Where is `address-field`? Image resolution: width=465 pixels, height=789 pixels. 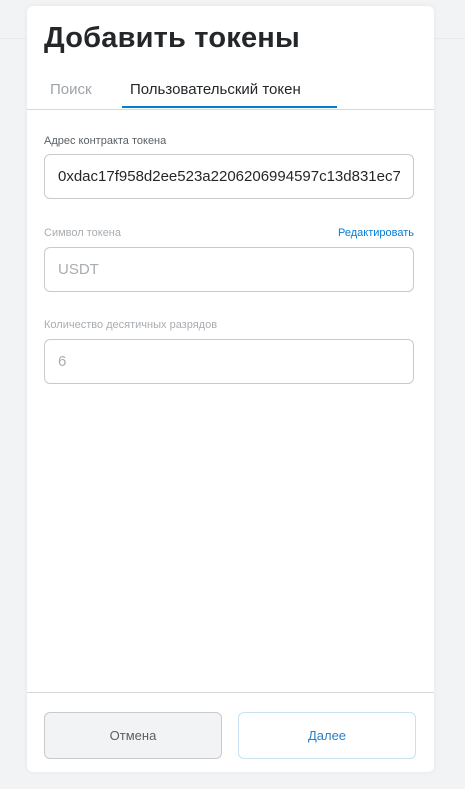 address-field is located at coordinates (229, 176).